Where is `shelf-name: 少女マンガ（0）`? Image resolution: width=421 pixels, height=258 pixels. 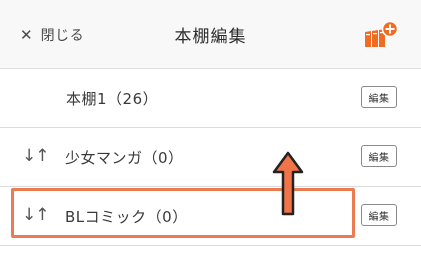
shelf-name: 少女マンガ（0） is located at coordinates (124, 158).